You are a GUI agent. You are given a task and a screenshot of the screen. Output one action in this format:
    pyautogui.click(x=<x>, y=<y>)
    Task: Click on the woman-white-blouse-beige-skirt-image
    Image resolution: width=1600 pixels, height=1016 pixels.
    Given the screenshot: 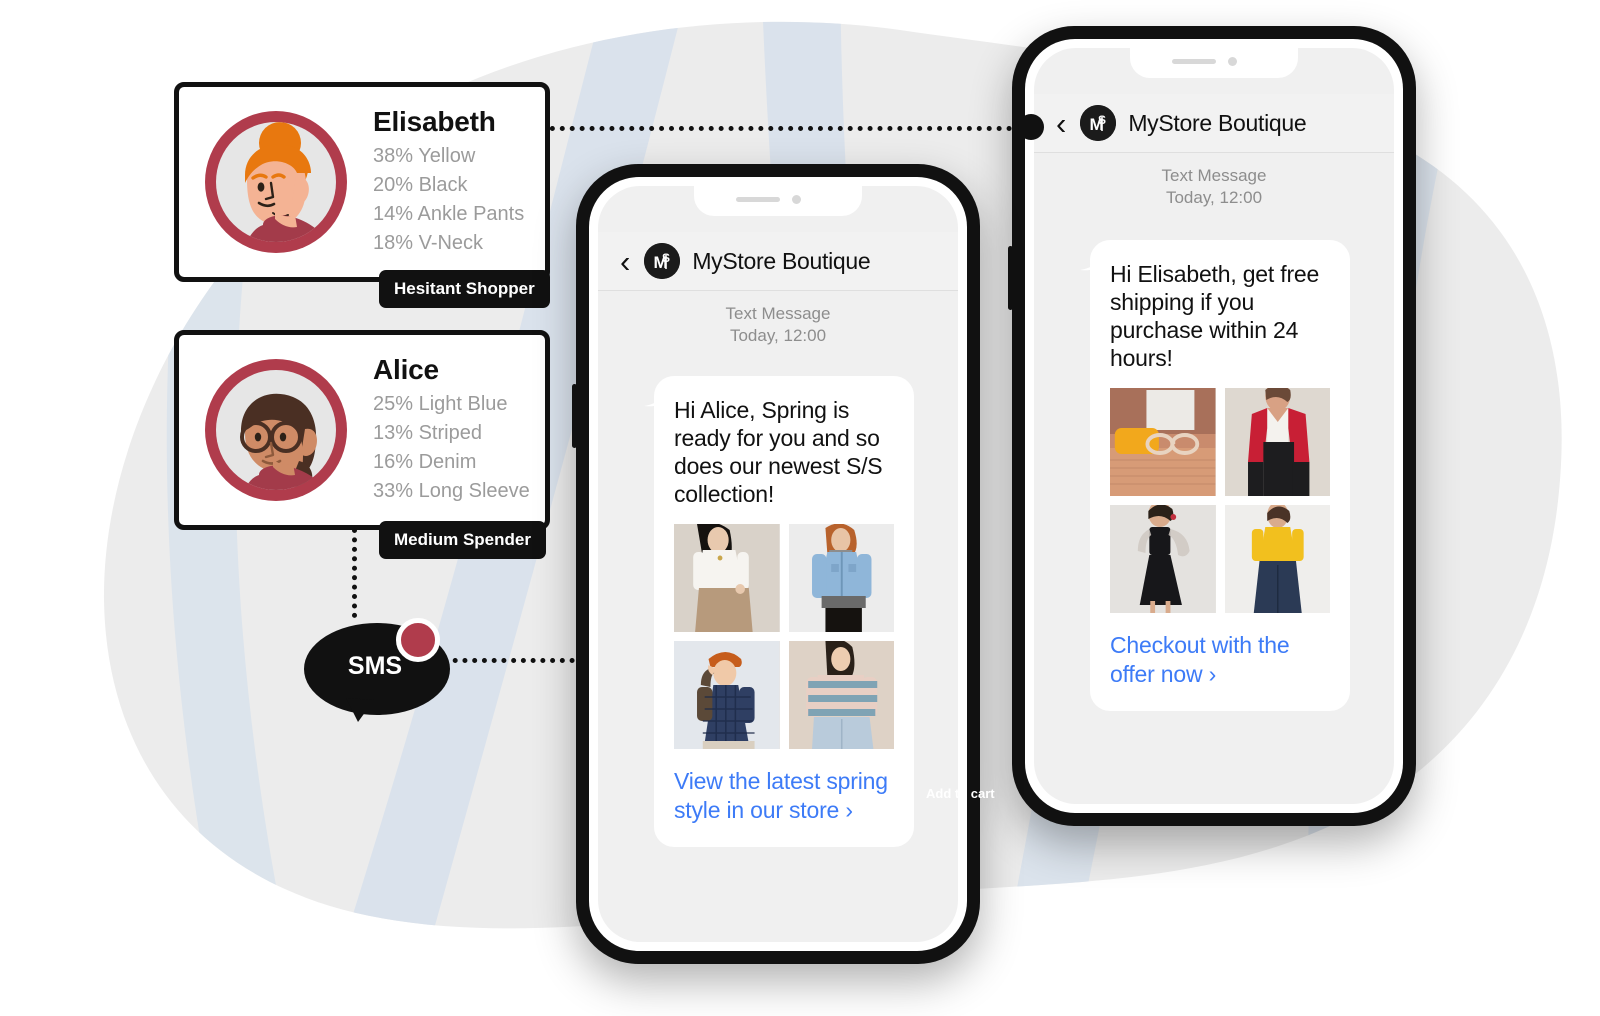 What is the action you would take?
    pyautogui.click(x=727, y=578)
    